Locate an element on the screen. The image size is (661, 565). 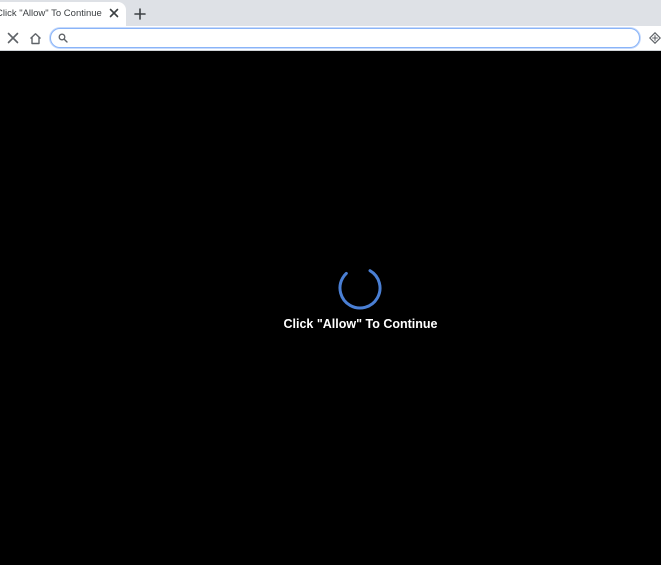
new-tab-button is located at coordinates (140, 14).